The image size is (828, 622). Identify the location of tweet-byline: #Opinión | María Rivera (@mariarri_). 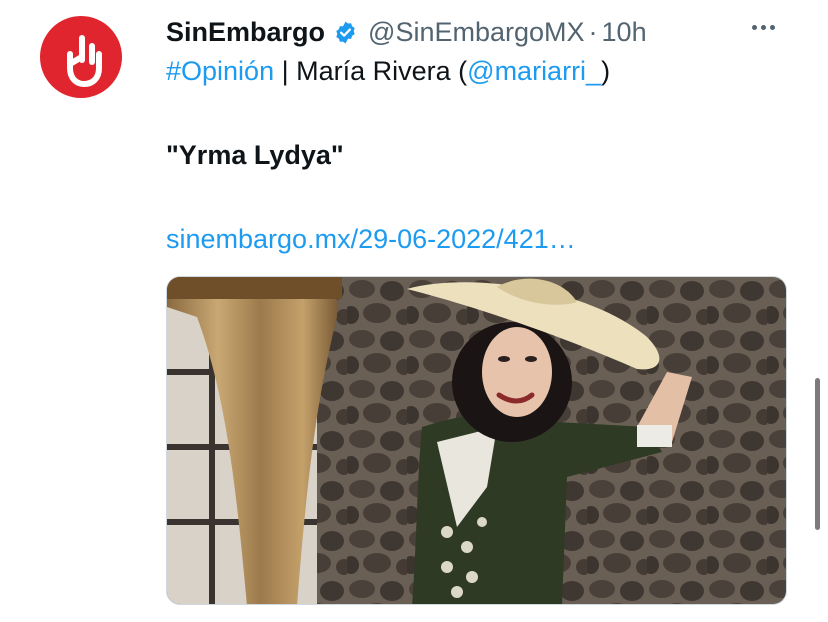
(388, 71).